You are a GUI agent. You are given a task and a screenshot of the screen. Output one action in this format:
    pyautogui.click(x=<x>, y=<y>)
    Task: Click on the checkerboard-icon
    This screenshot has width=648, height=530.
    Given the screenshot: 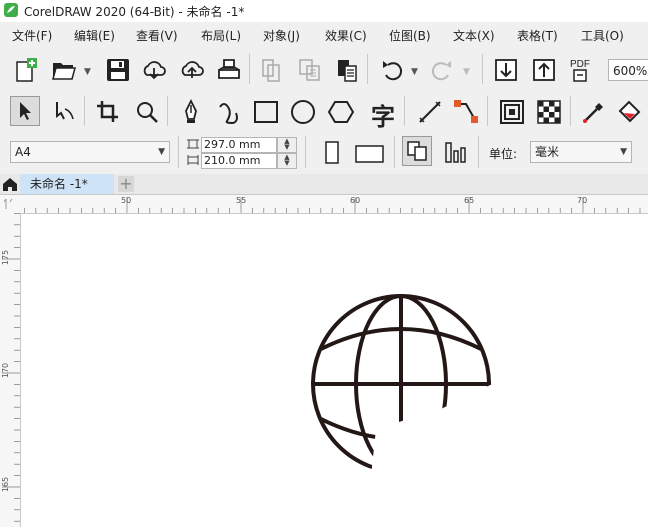 What is the action you would take?
    pyautogui.click(x=549, y=112)
    